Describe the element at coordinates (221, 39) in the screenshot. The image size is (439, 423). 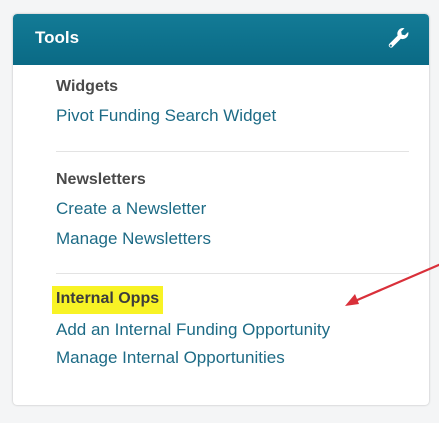
I see `panel-header: Tools` at that location.